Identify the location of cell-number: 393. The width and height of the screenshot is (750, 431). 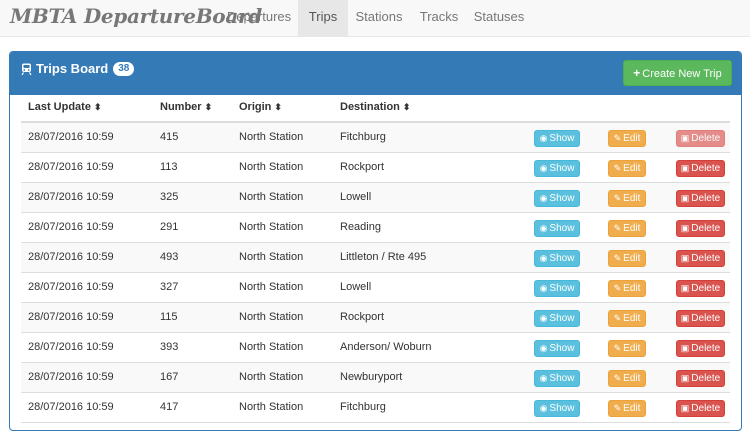
(169, 347).